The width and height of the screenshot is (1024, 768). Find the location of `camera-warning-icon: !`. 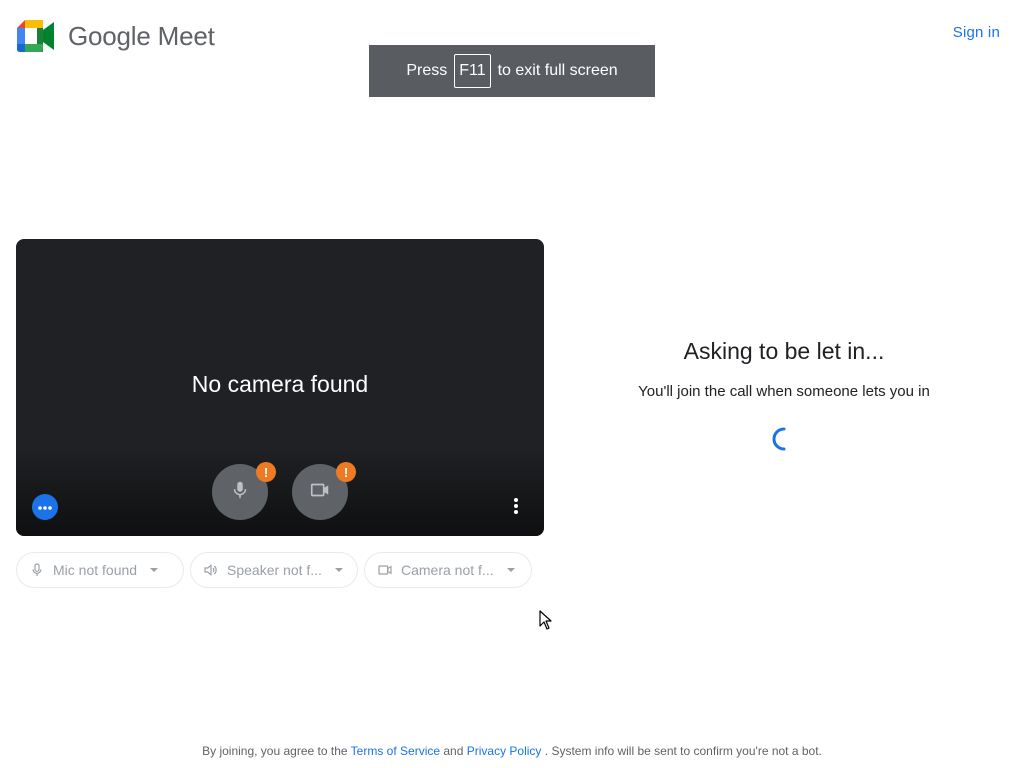

camera-warning-icon: ! is located at coordinates (346, 472).